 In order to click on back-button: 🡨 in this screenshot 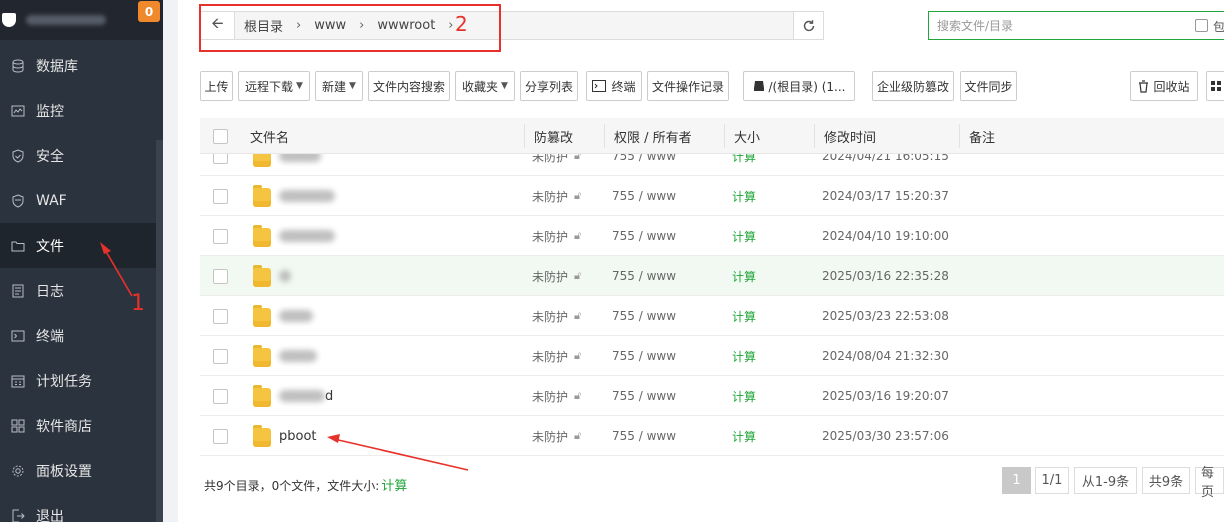, I will do `click(218, 25)`.